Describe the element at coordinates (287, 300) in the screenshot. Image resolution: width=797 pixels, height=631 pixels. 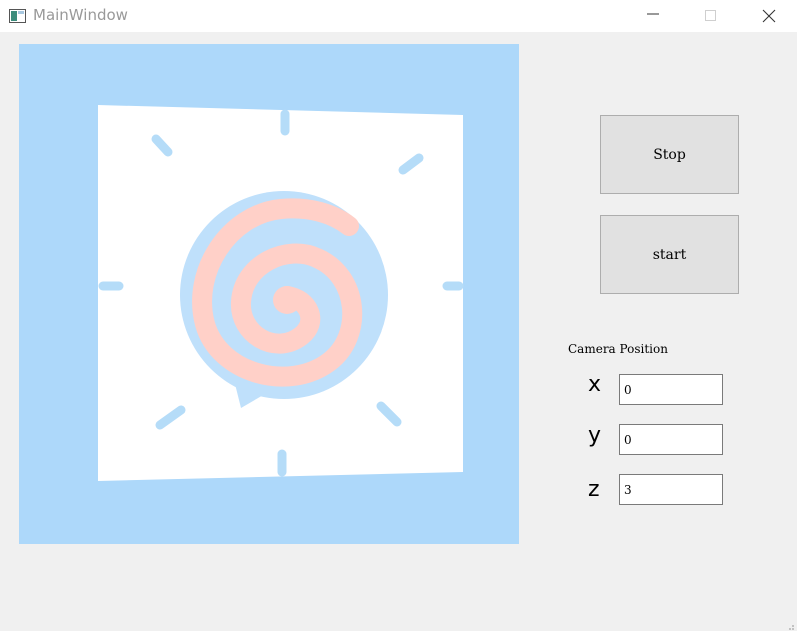
I see `spiral-center` at that location.